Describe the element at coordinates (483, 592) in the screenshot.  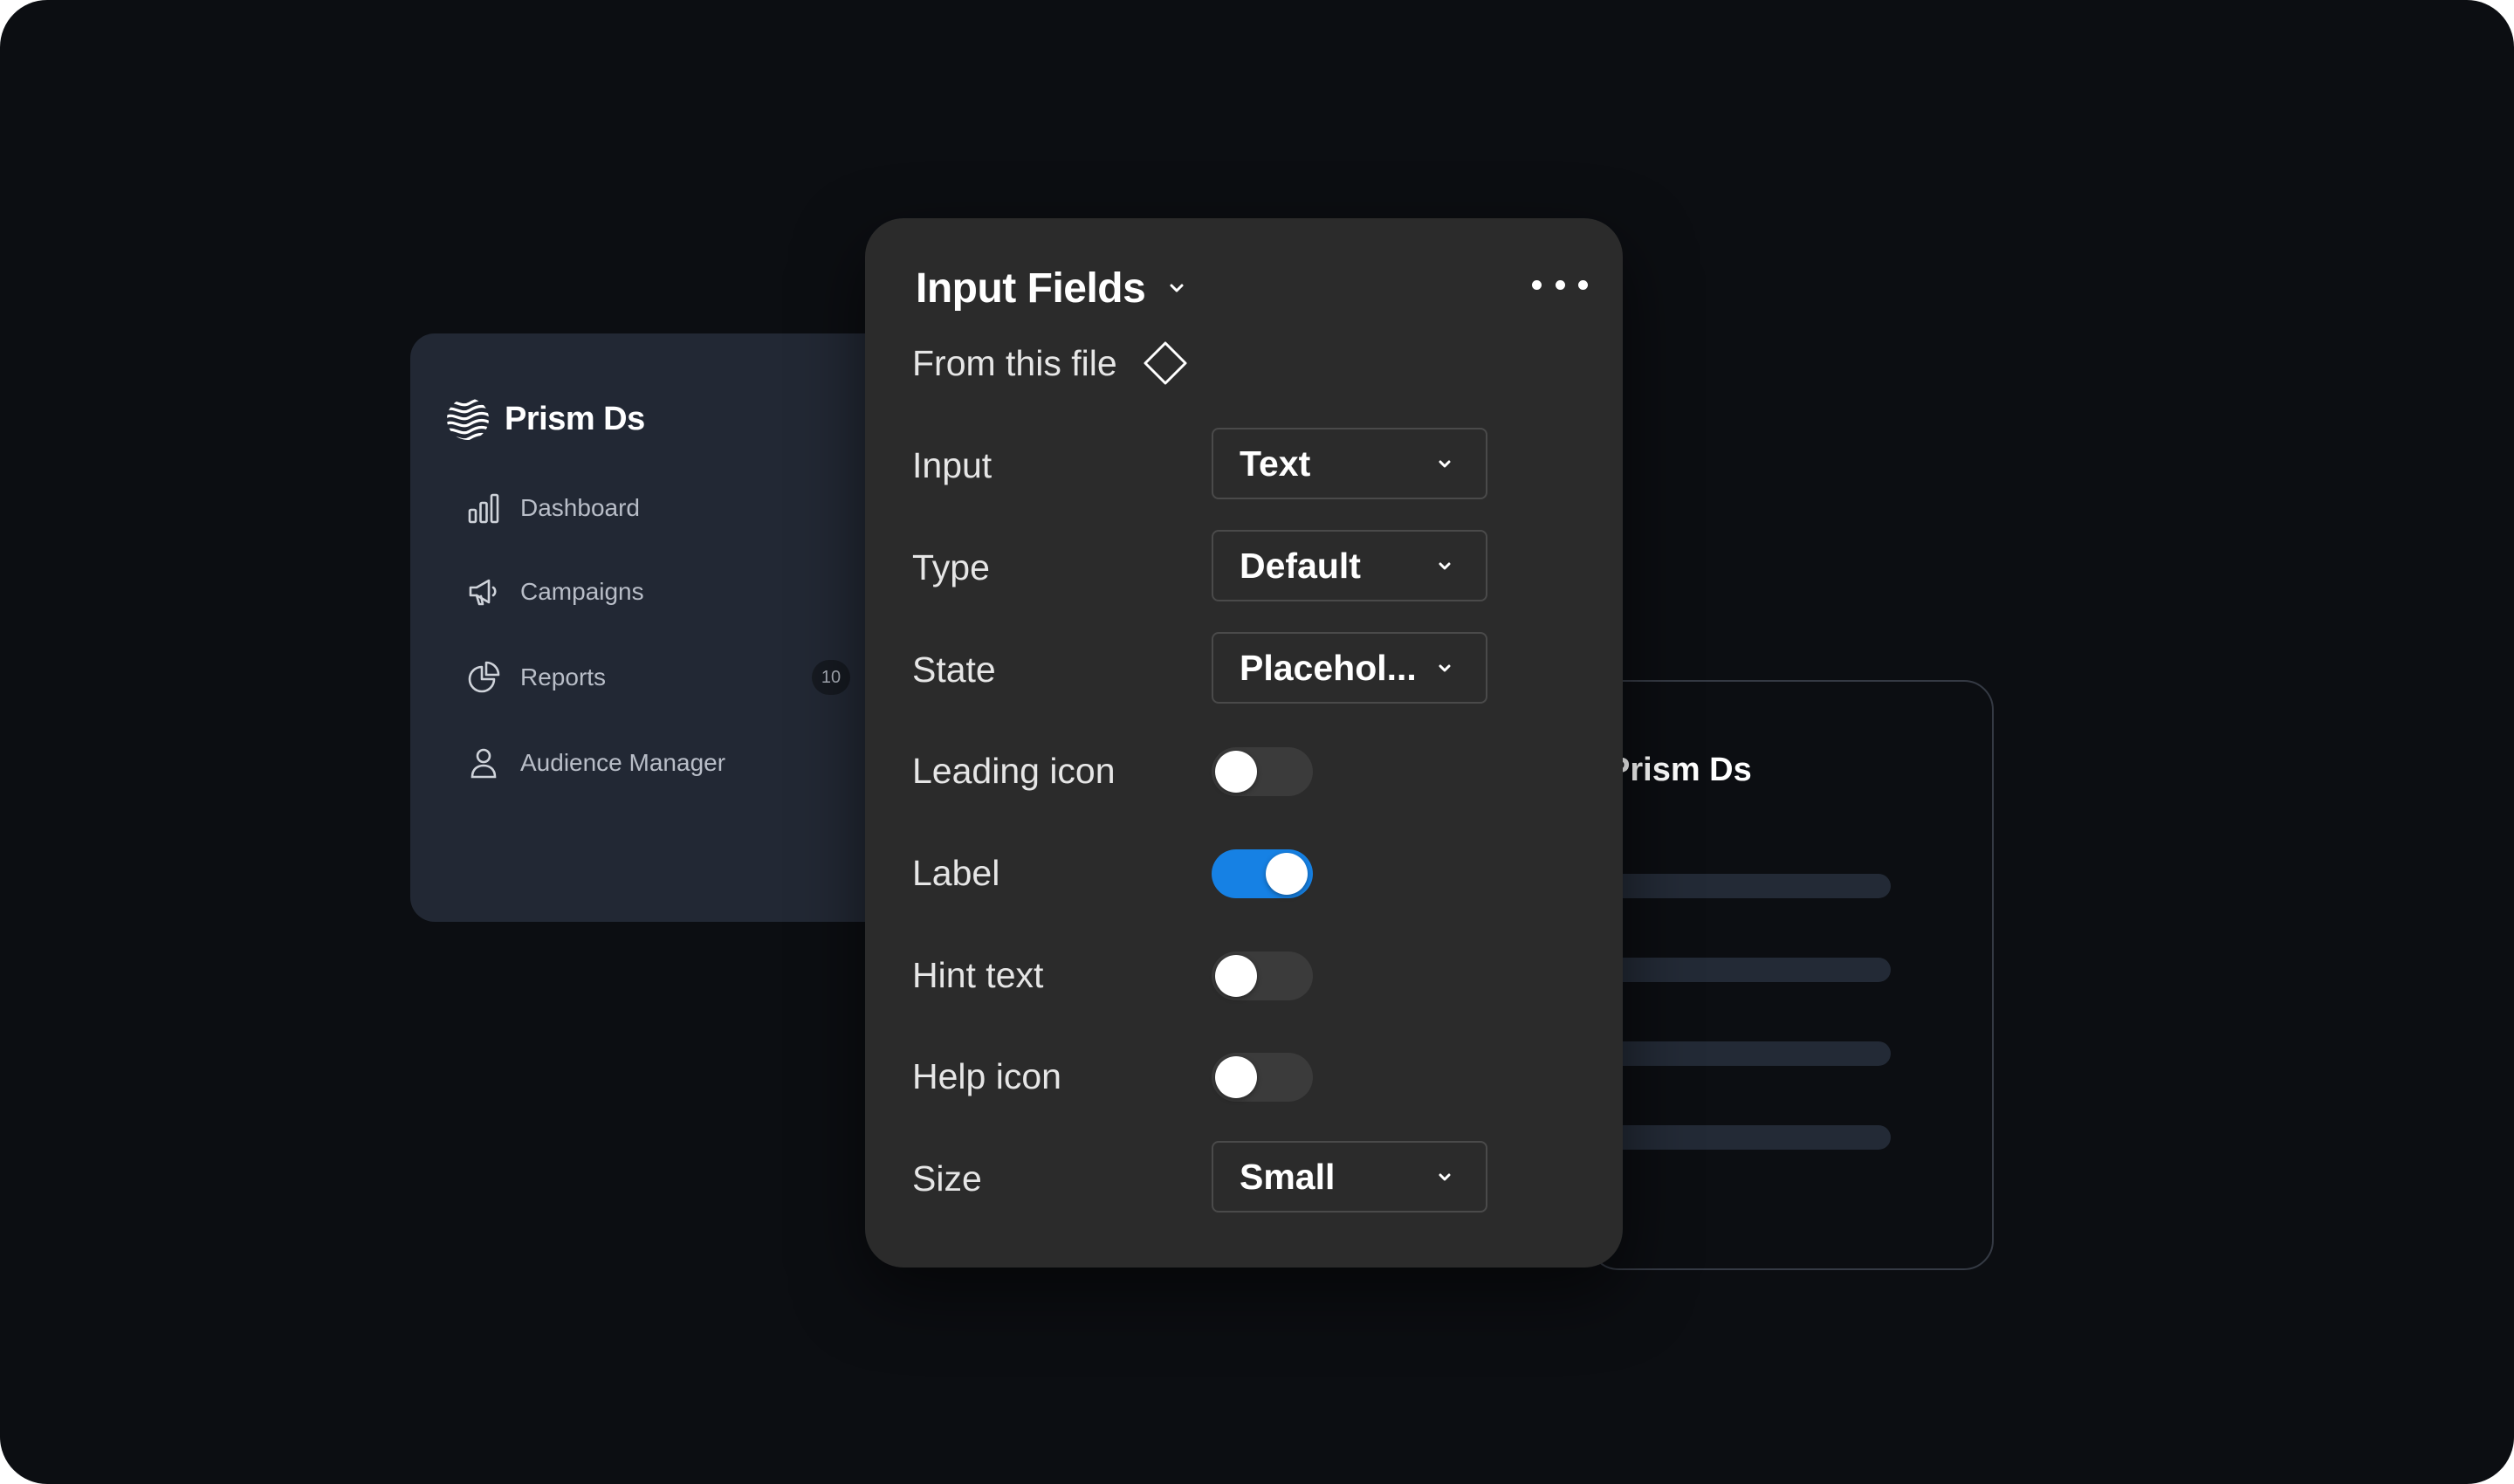
I see `megaphone-icon` at that location.